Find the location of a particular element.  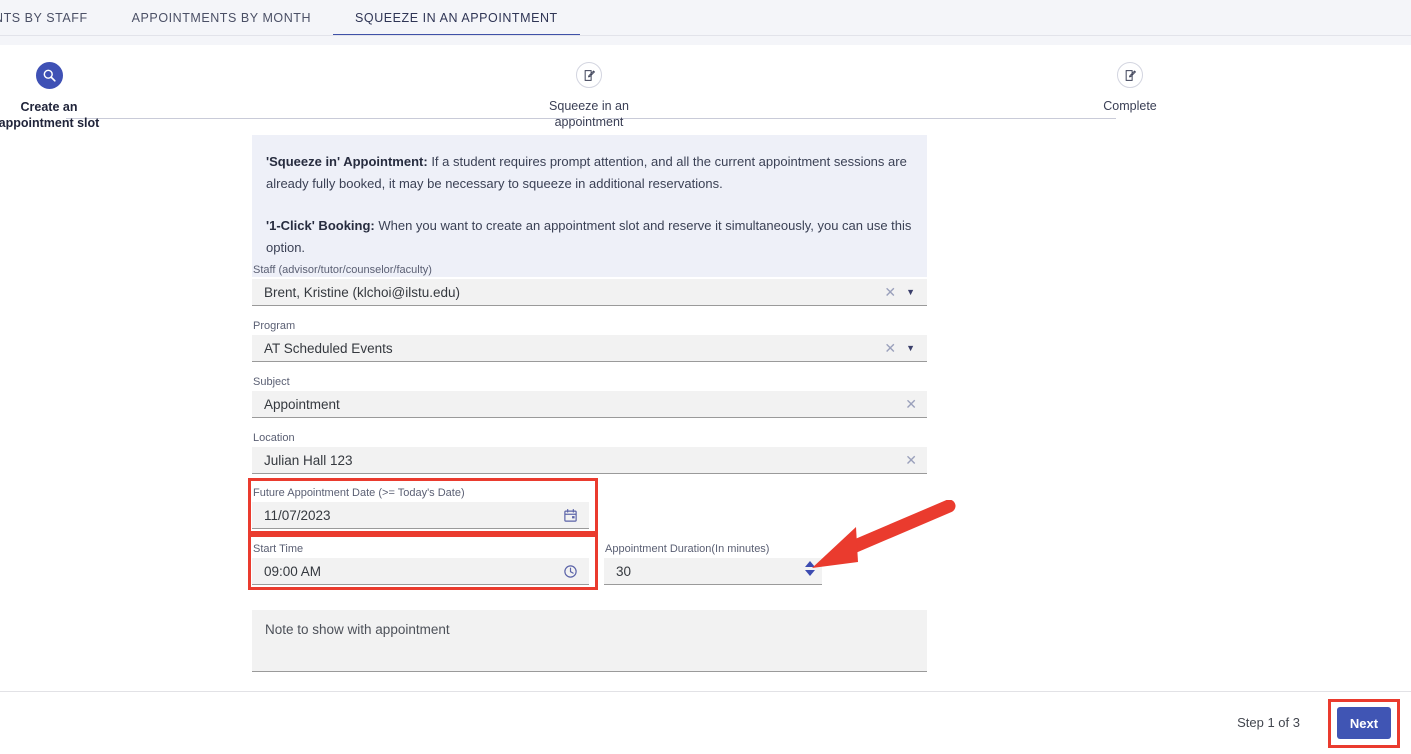

stepper-caption-line1: Create an is located at coordinates (49, 107).